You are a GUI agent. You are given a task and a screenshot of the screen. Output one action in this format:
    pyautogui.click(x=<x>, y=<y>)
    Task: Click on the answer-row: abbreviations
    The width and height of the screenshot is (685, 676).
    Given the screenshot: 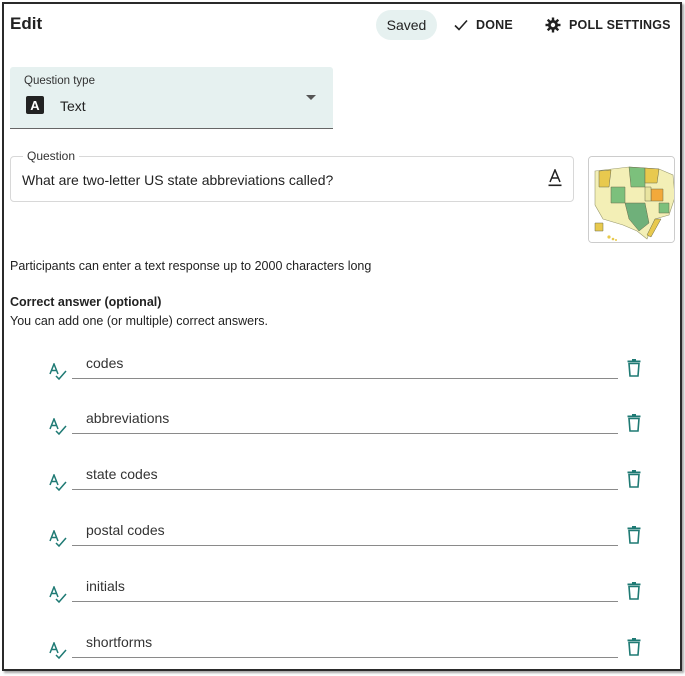 What is the action you would take?
    pyautogui.click(x=342, y=424)
    